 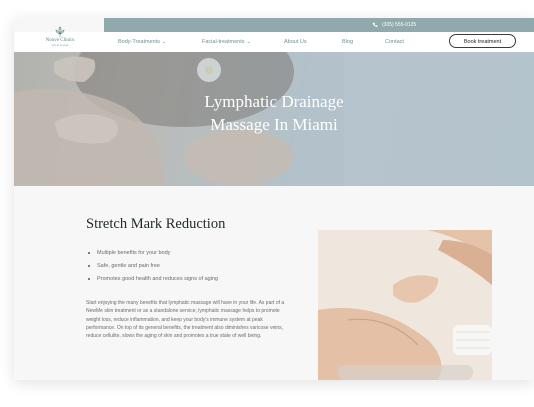 What do you see at coordinates (375, 24) in the screenshot?
I see `phone-icon` at bounding box center [375, 24].